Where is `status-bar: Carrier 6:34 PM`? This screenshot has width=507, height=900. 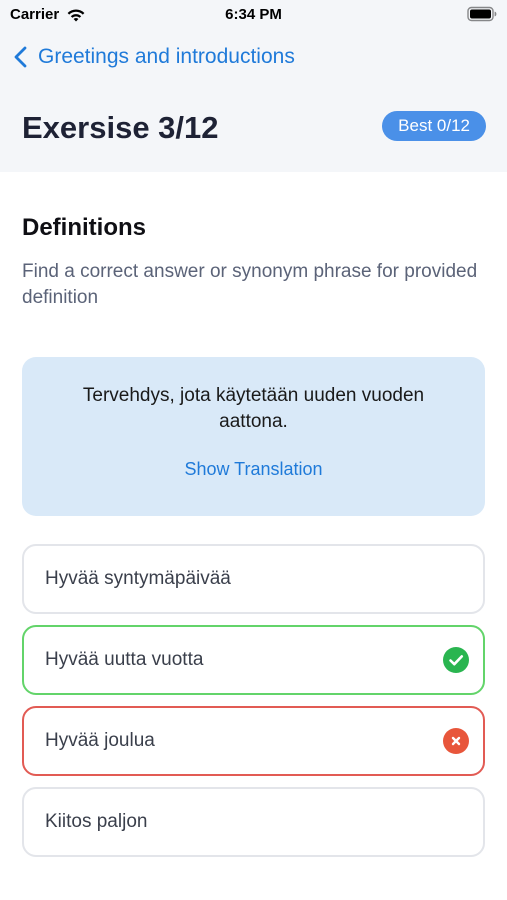
status-bar: Carrier 6:34 PM is located at coordinates (253, 16).